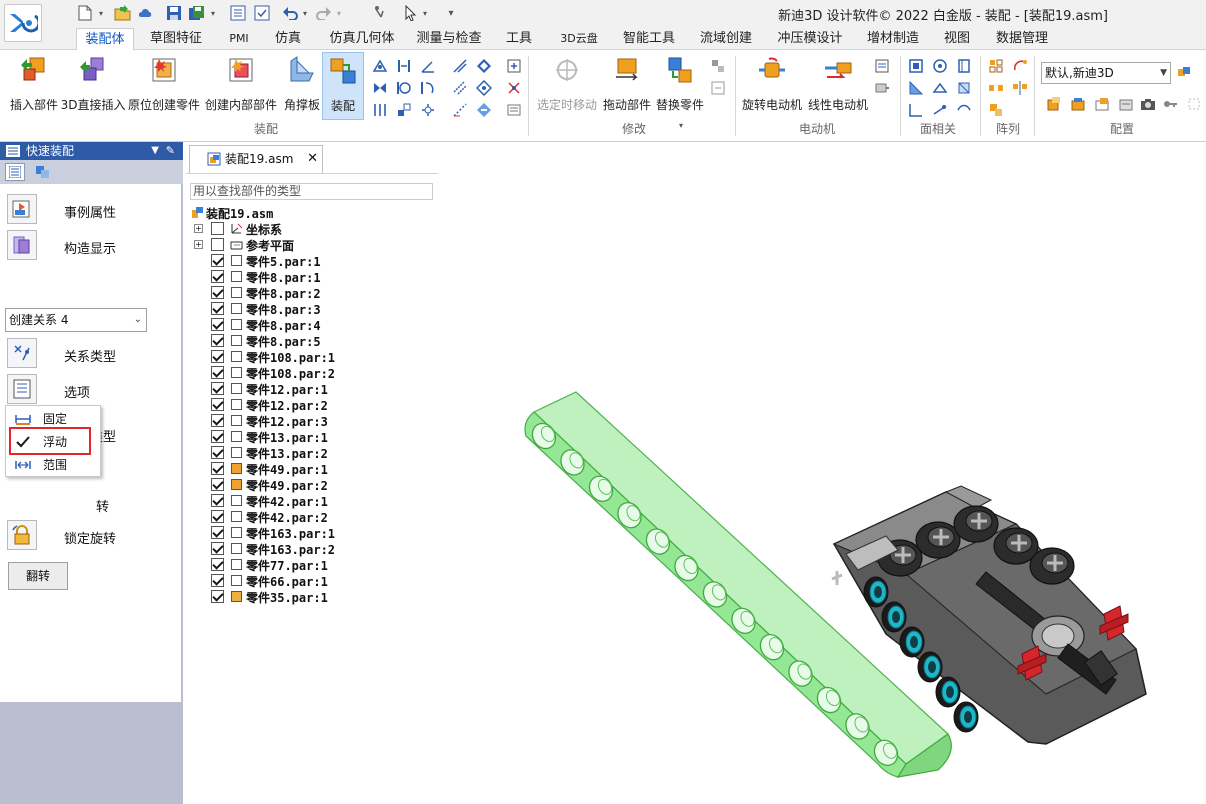 The height and width of the screenshot is (804, 1206). Describe the element at coordinates (451, 13) in the screenshot. I see `customize-qa-icon: ▾` at that location.